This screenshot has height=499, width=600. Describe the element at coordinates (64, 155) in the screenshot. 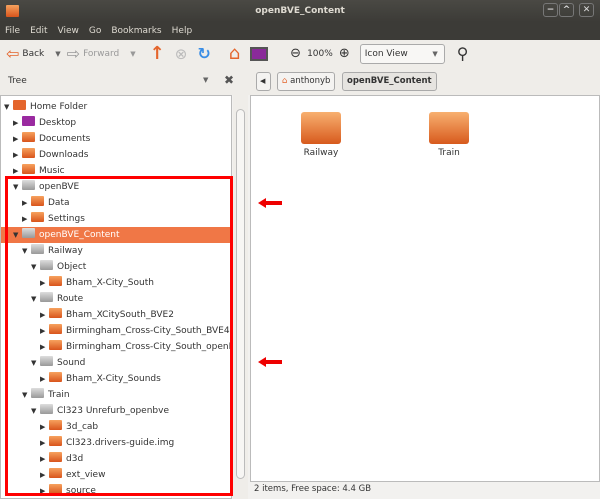

I see `tree-item-label: Downloads` at that location.